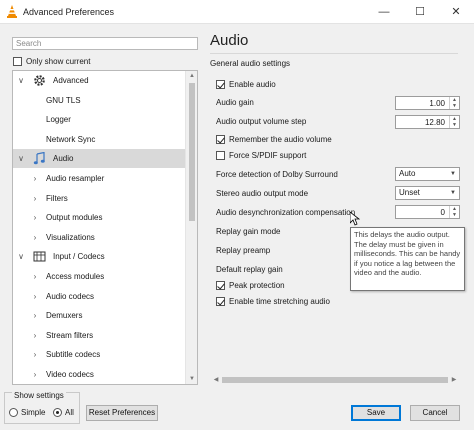  I want to click on sidebar-item-network-sync: Network Sync, so click(99, 139).